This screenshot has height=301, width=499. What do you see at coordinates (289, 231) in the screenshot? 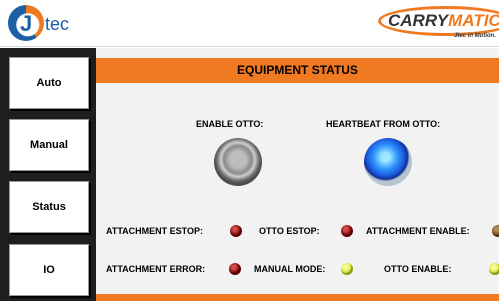
I see `otto-estop-label: OTTO ESTOP:` at bounding box center [289, 231].